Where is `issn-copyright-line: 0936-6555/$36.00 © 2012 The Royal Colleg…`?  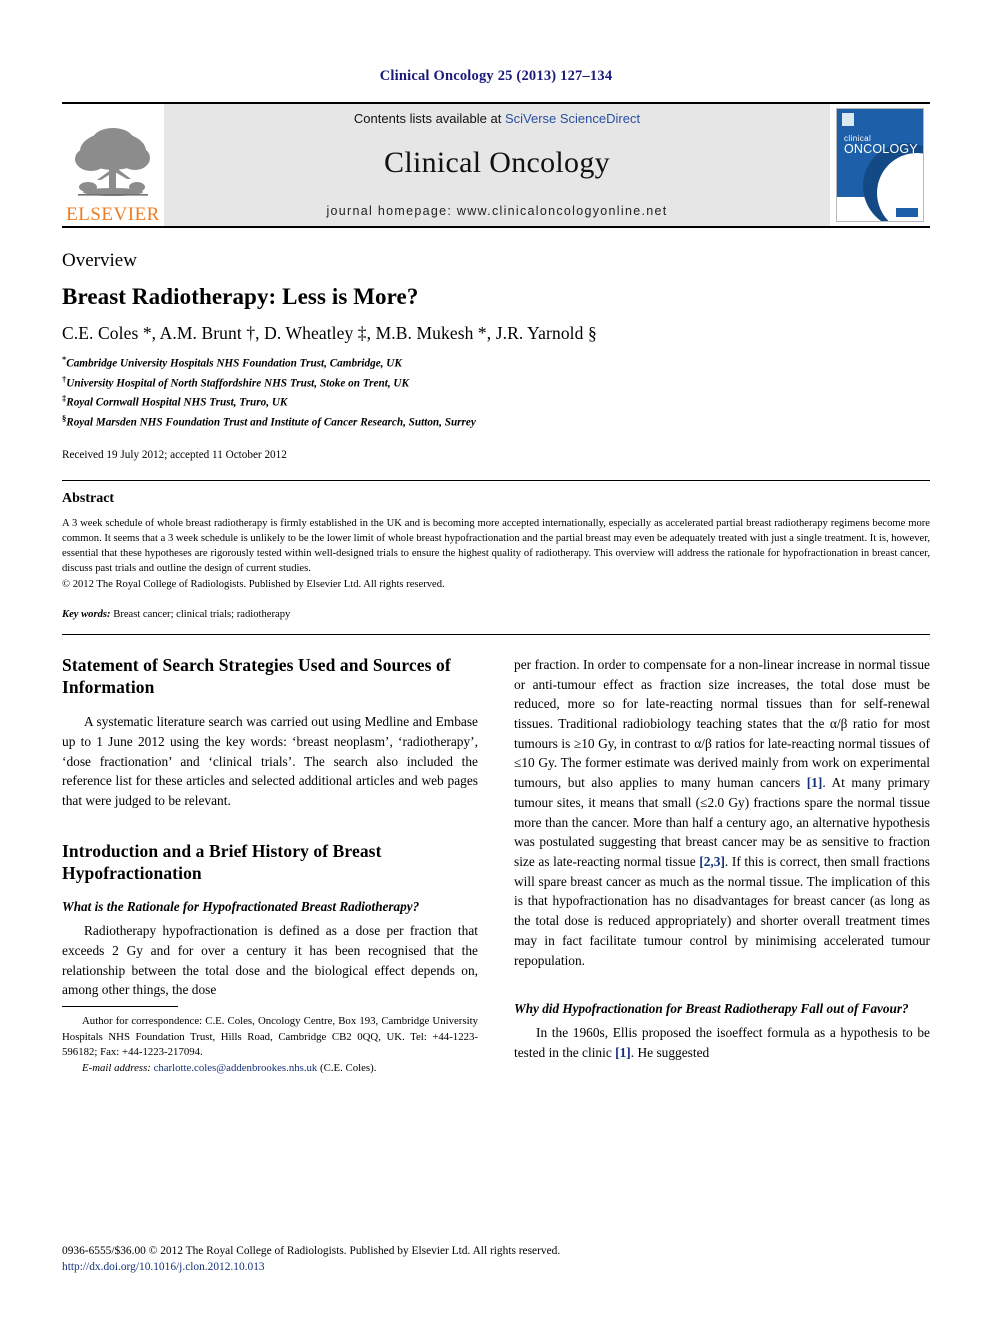 issn-copyright-line: 0936-6555/$36.00 © 2012 The Royal Colleg… is located at coordinates (311, 1250).